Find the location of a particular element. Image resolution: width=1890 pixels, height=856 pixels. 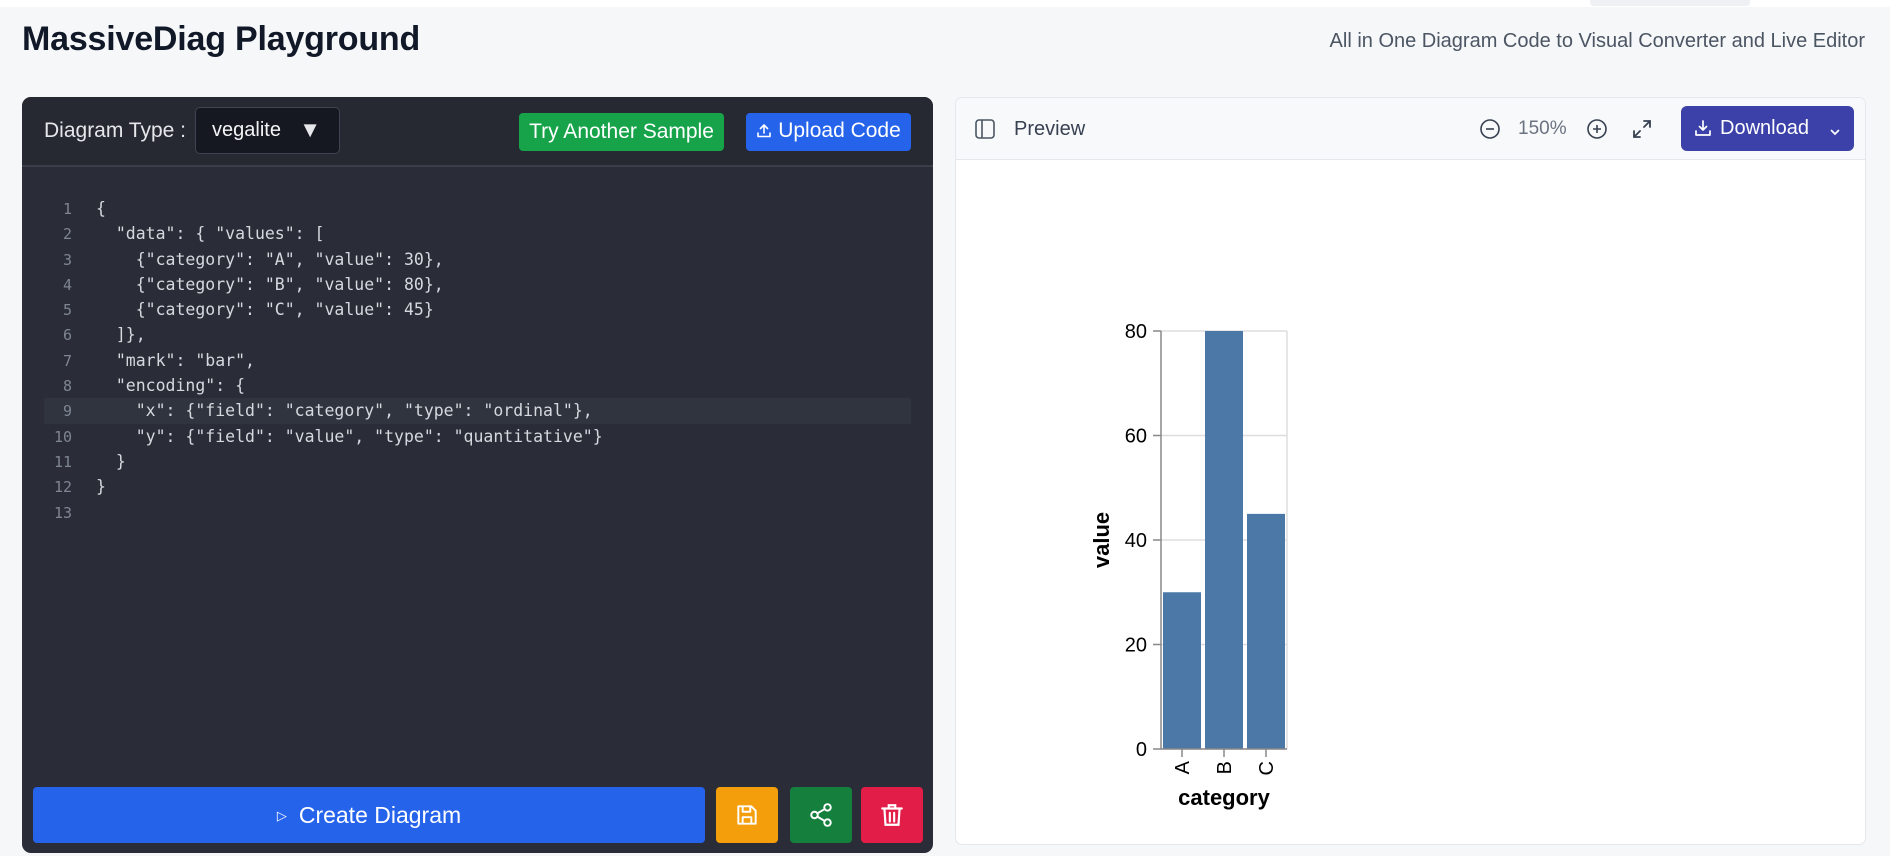

y-tick-label: 0 is located at coordinates (1141, 750).